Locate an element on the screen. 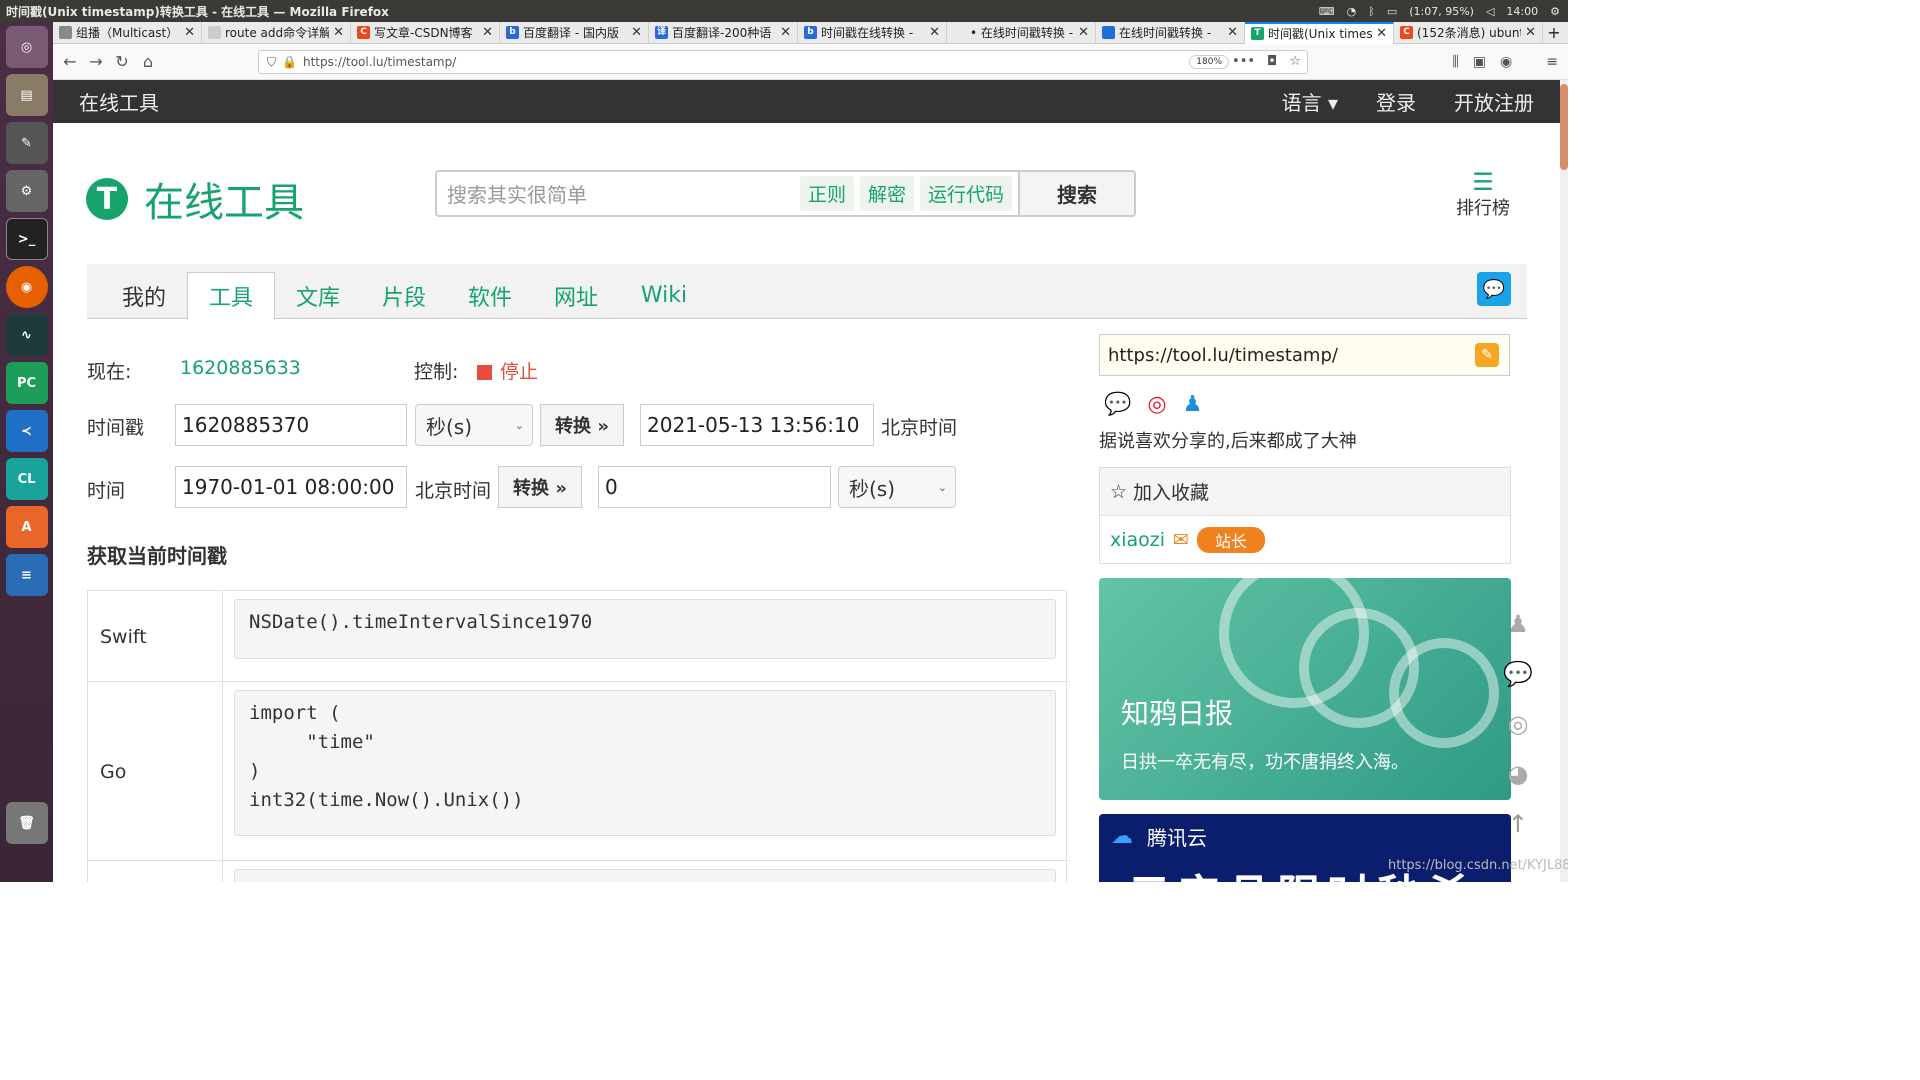  tab-snippets: 片段 is located at coordinates (404, 295).